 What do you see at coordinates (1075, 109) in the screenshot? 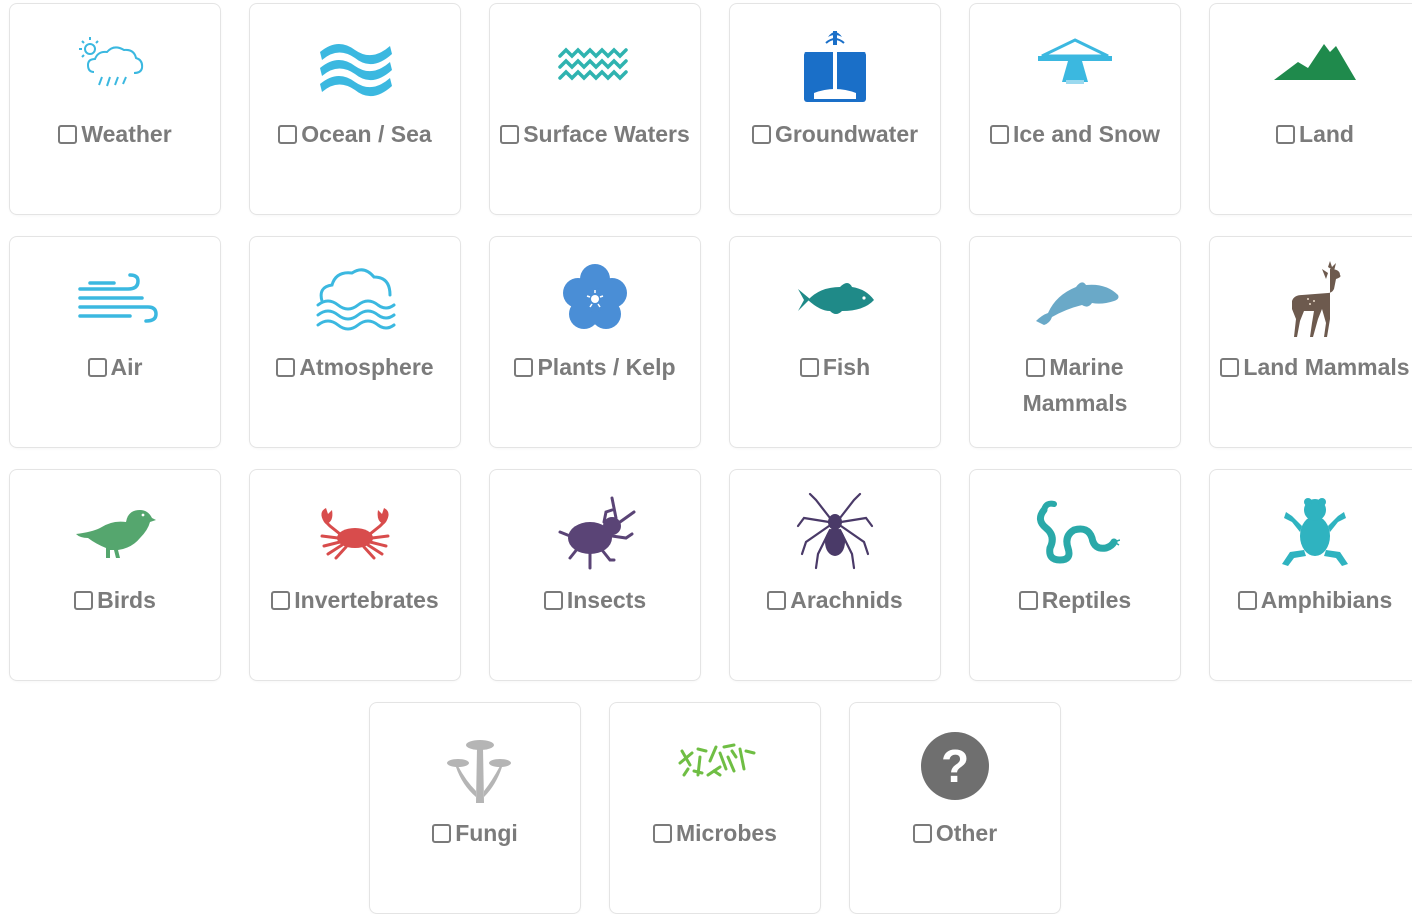
I see `category-card-ice-and-snow: Ice and Snow` at bounding box center [1075, 109].